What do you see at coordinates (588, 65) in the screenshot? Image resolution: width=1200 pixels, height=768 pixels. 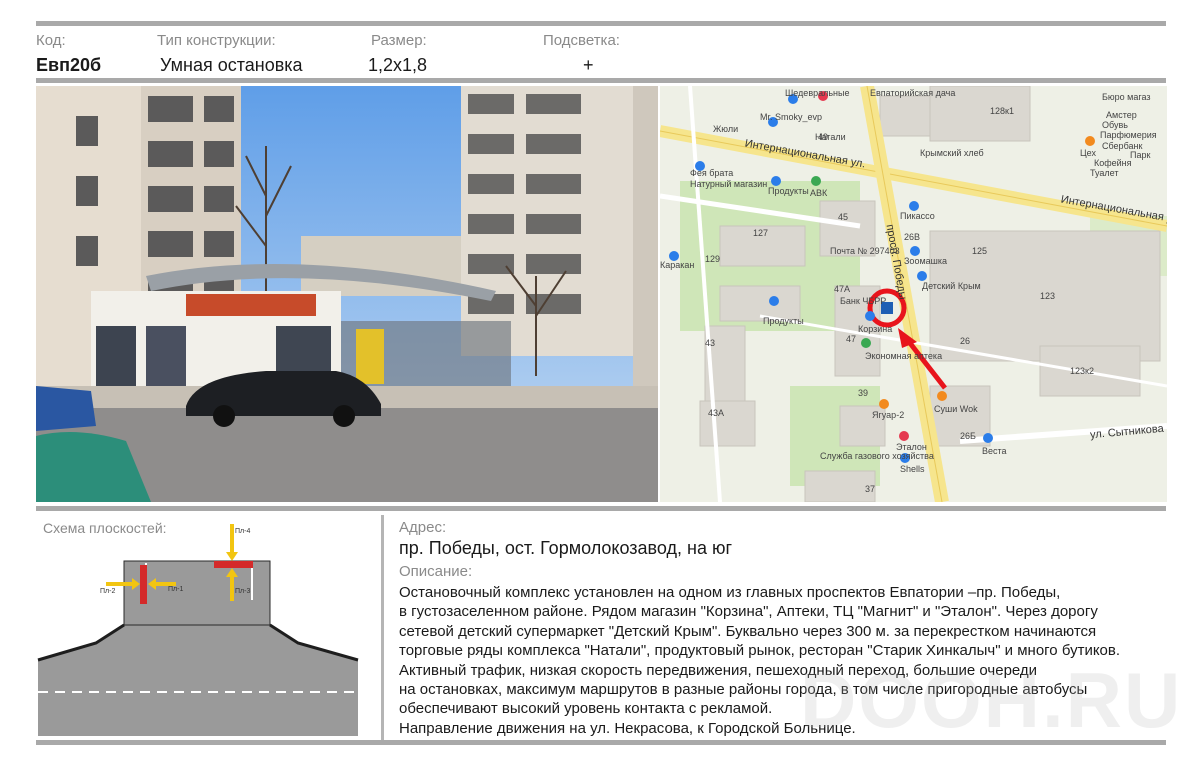 I see `light-value: +` at bounding box center [588, 65].